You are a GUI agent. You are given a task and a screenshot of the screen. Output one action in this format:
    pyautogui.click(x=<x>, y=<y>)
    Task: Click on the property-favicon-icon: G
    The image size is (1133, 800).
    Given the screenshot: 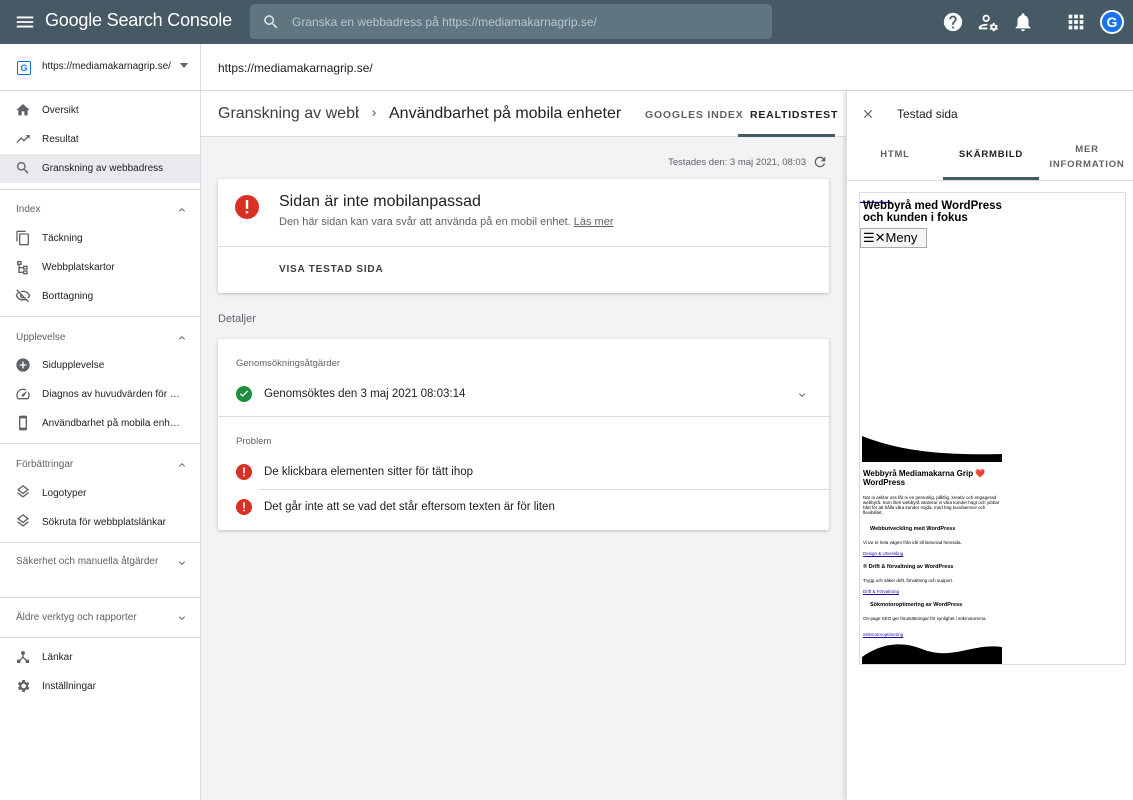 What is the action you would take?
    pyautogui.click(x=24, y=68)
    